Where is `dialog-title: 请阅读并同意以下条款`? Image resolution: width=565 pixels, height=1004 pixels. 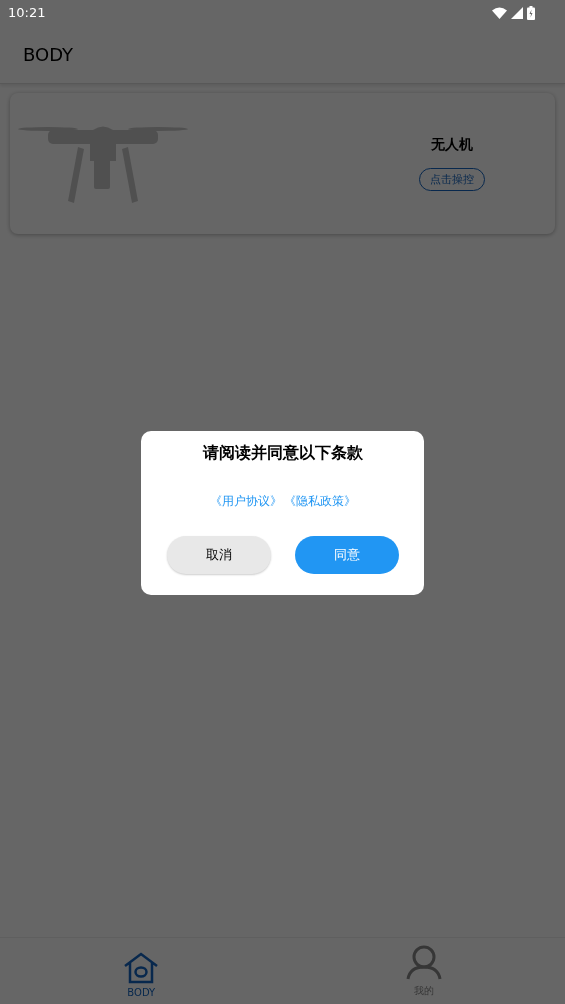
dialog-title: 请阅读并同意以下条款 is located at coordinates (282, 453).